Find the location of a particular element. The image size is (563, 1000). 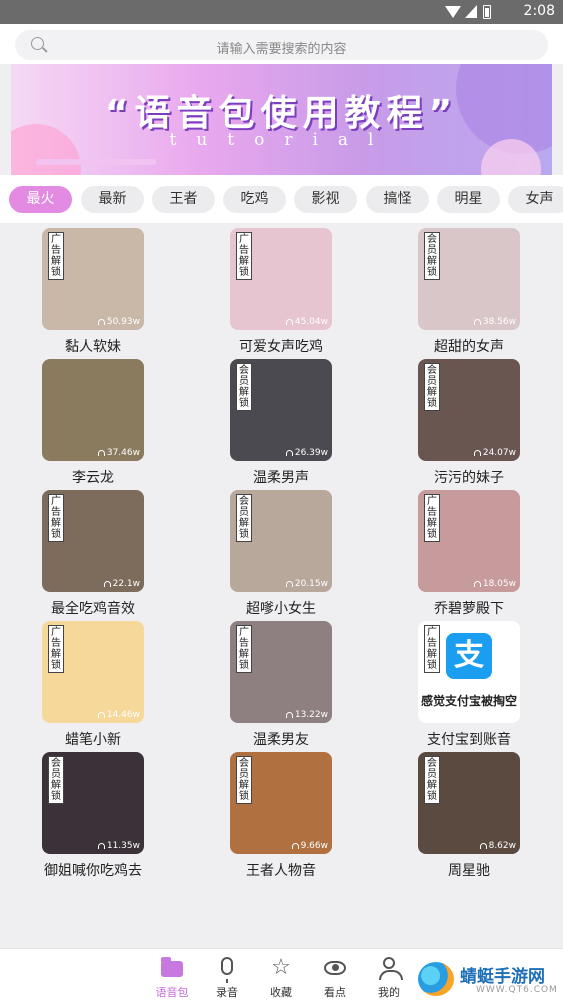

voice-pack-name: 温柔男声 is located at coordinates (281, 478).